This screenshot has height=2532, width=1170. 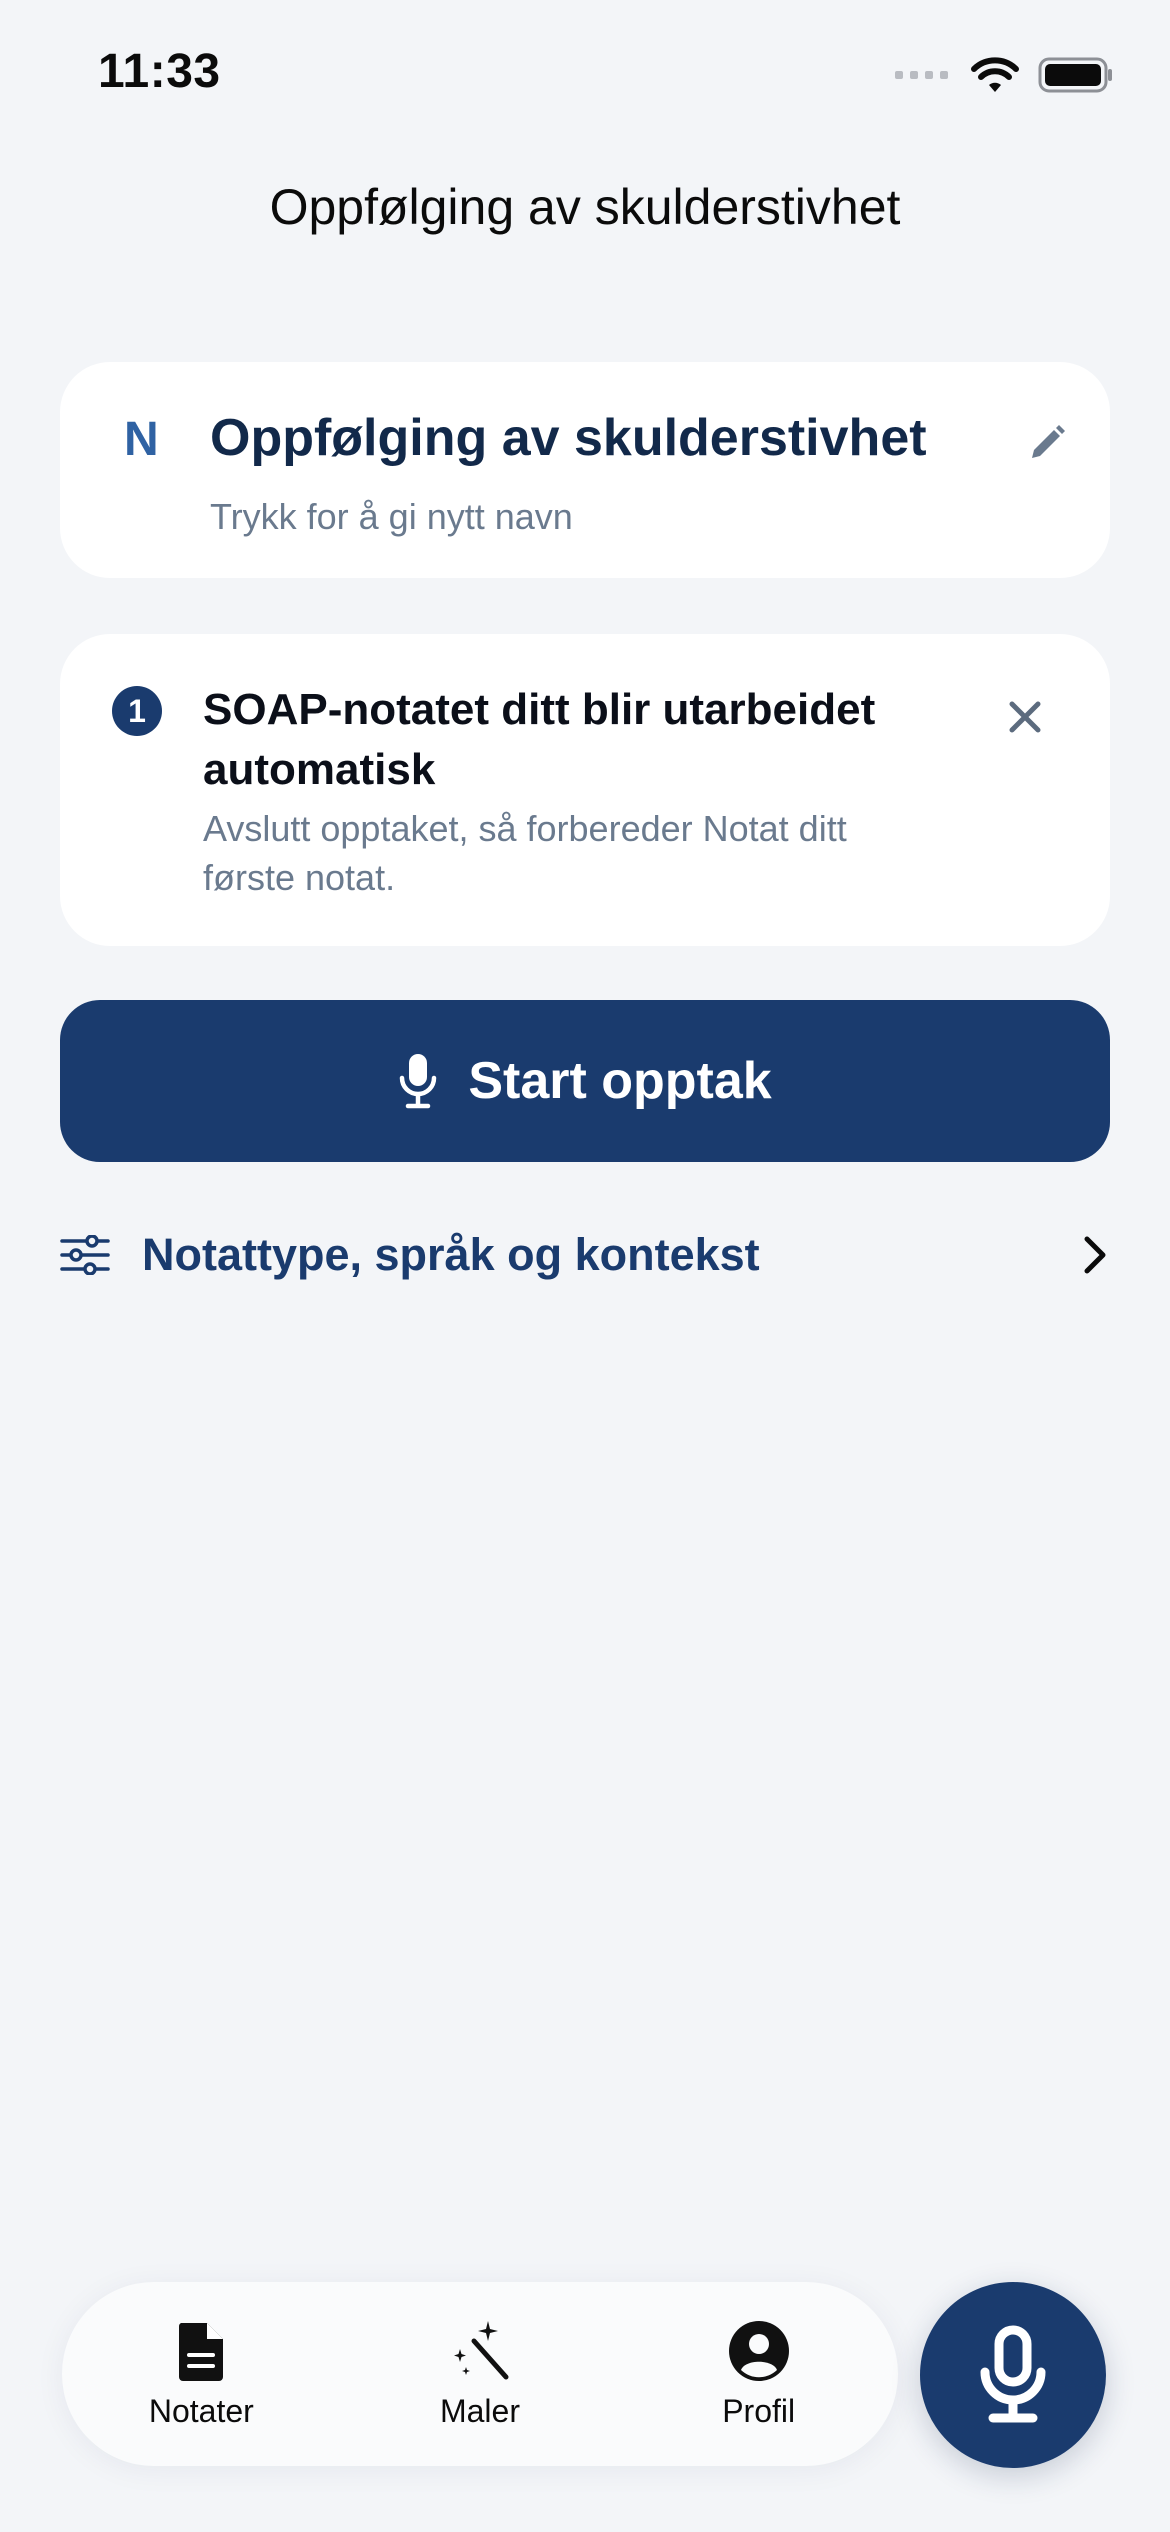 I want to click on note-settings-row: Notattype, språk og kontekst, so click(x=585, y=1255).